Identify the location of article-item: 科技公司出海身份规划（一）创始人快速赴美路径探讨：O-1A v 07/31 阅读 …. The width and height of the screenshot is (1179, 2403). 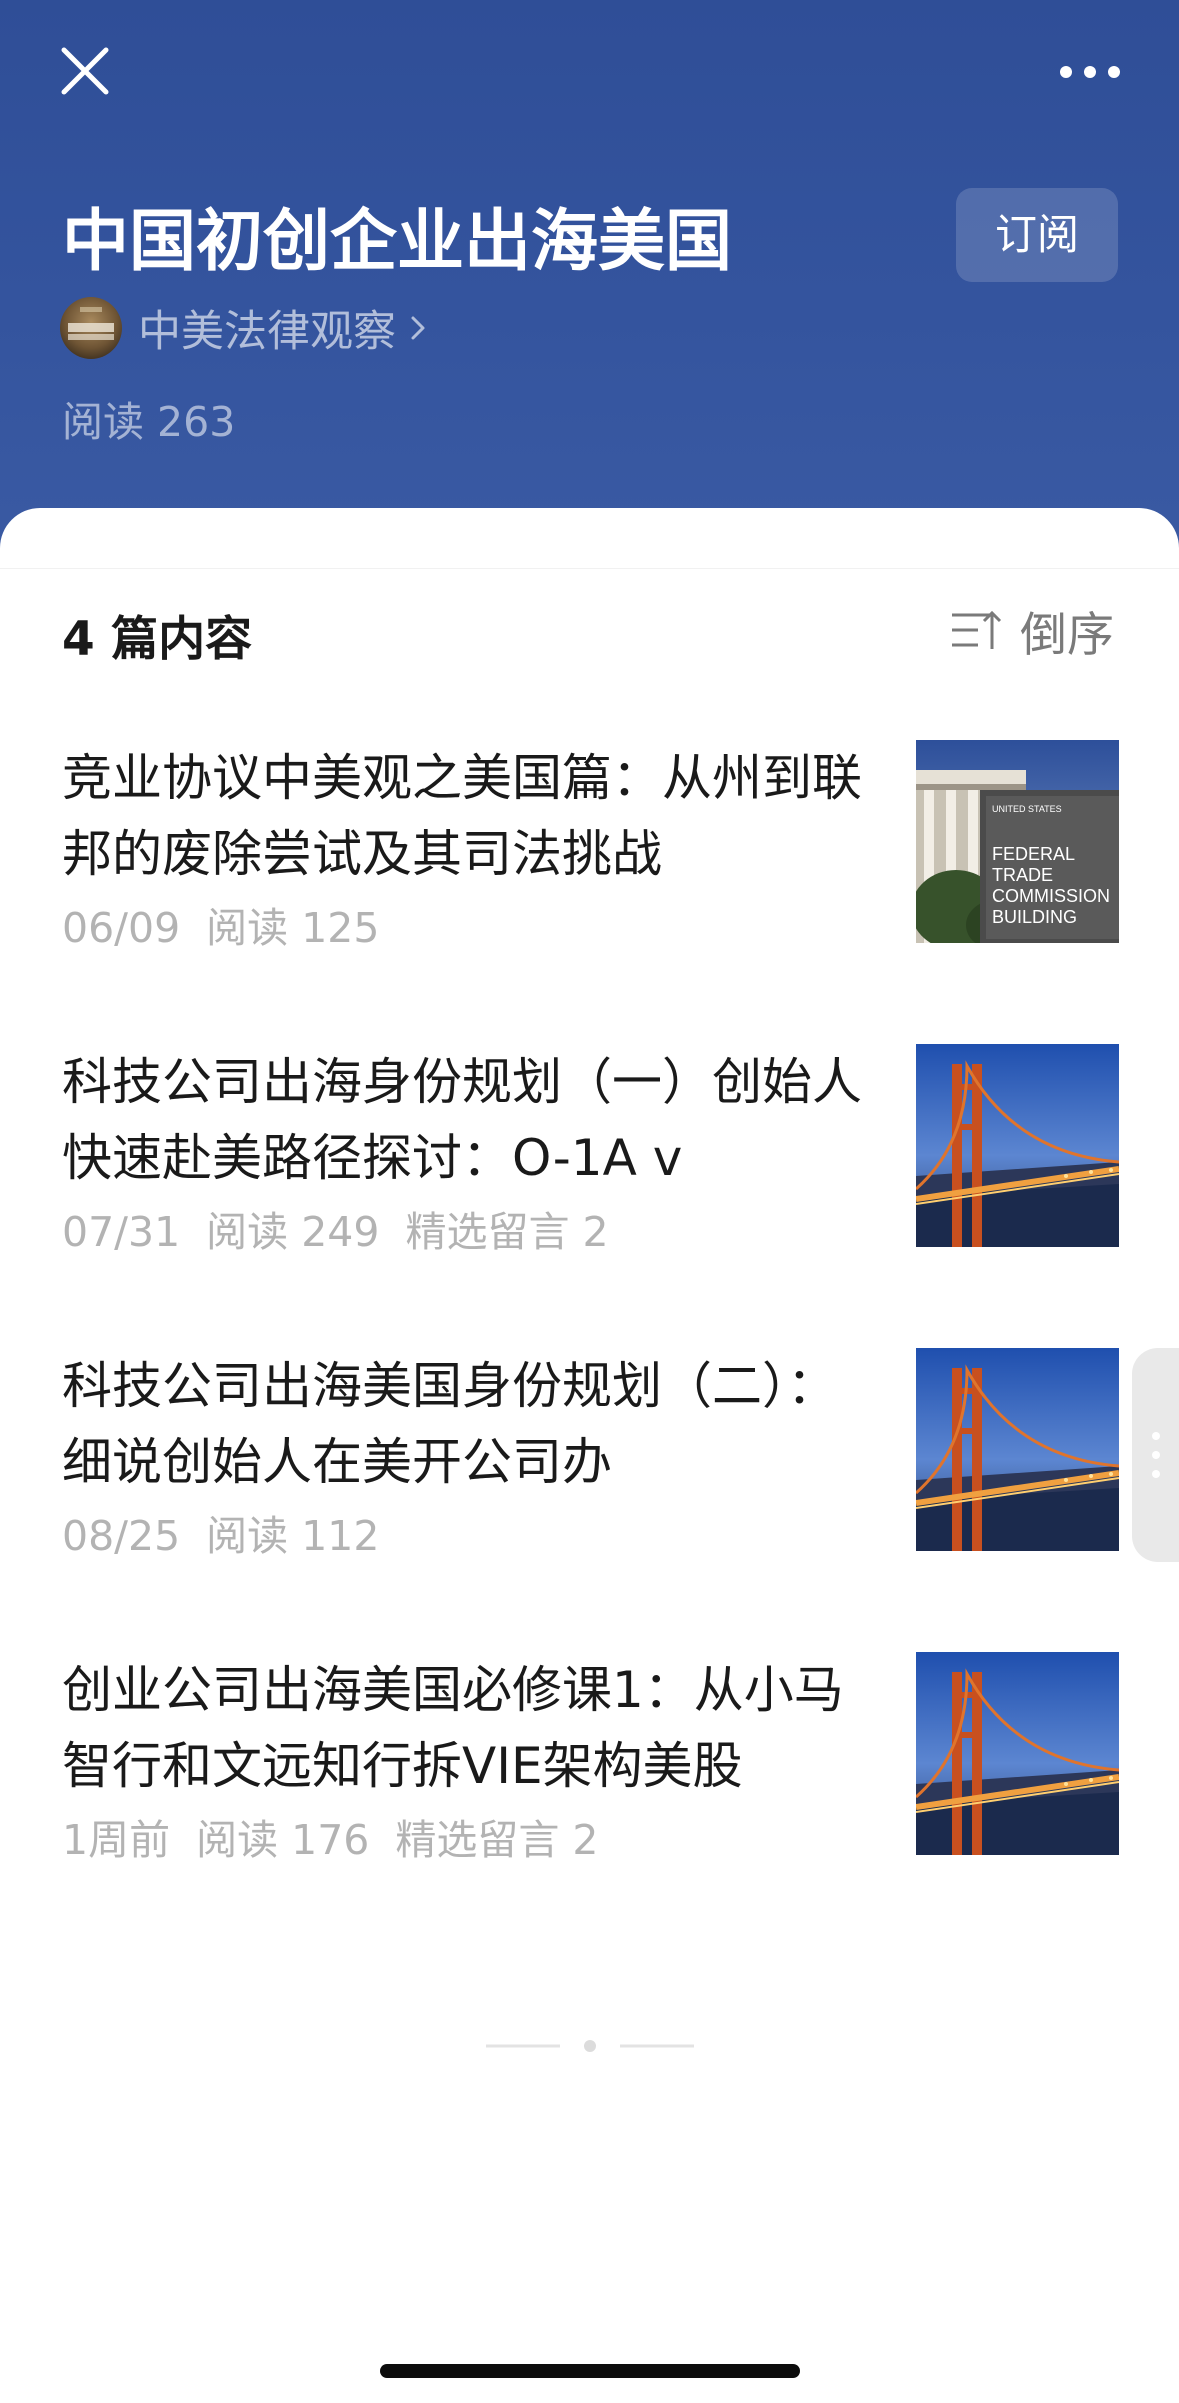
(589, 1169).